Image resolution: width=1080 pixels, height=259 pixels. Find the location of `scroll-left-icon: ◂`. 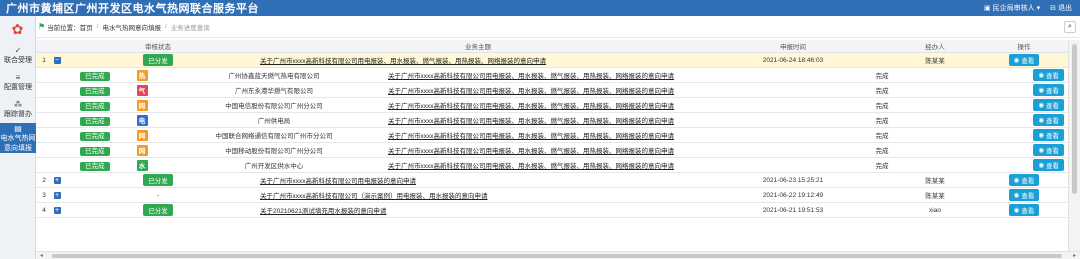

scroll-left-icon: ◂ is located at coordinates (41, 255).